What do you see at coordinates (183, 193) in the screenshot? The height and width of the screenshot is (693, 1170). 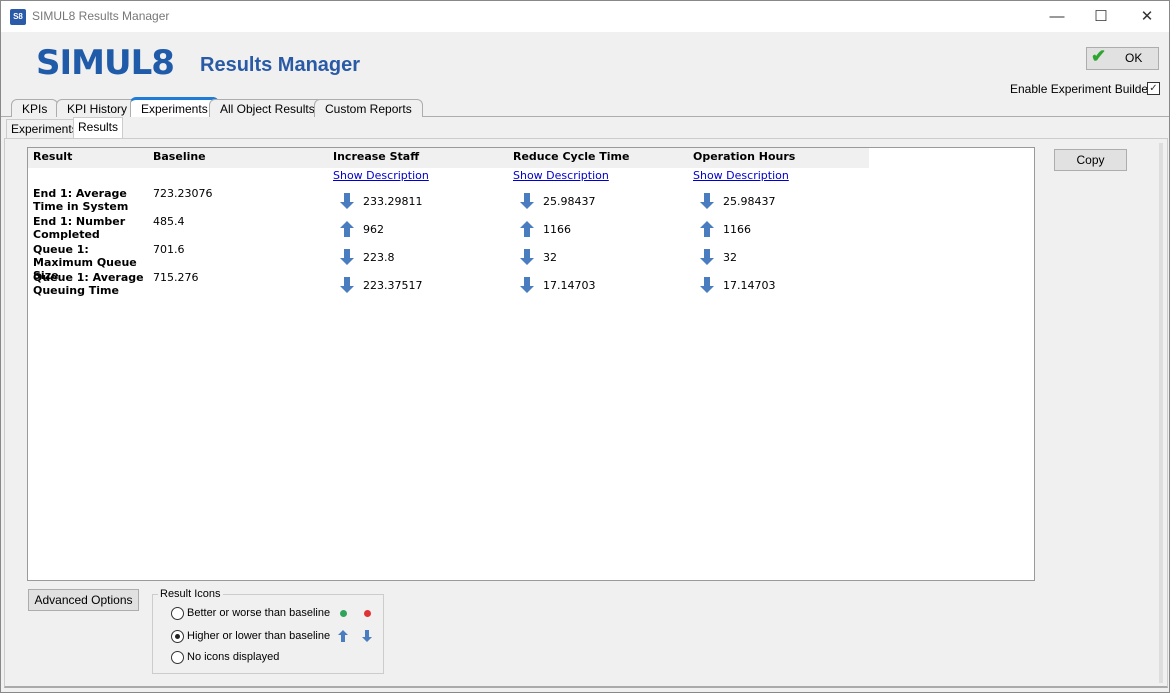 I see `baseline-value: 723.23076` at bounding box center [183, 193].